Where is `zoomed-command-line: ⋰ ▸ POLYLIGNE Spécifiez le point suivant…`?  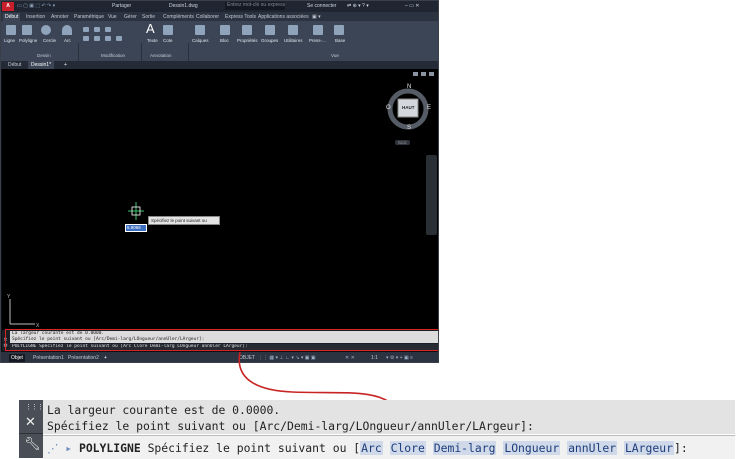 zoomed-command-line: ⋰ ▸ POLYLIGNE Spécifiez le point suivant… is located at coordinates (365, 448).